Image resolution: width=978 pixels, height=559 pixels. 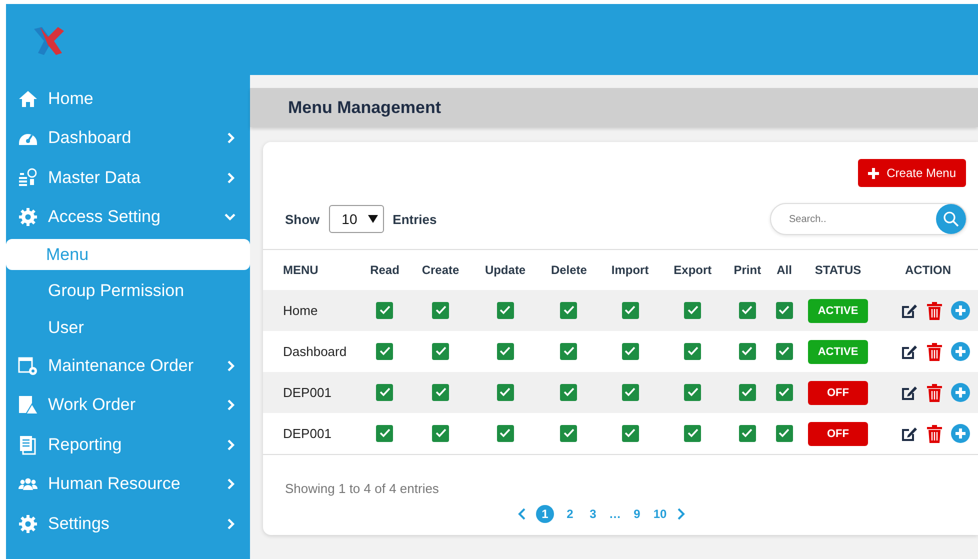 I want to click on entries-select: 10, so click(x=356, y=219).